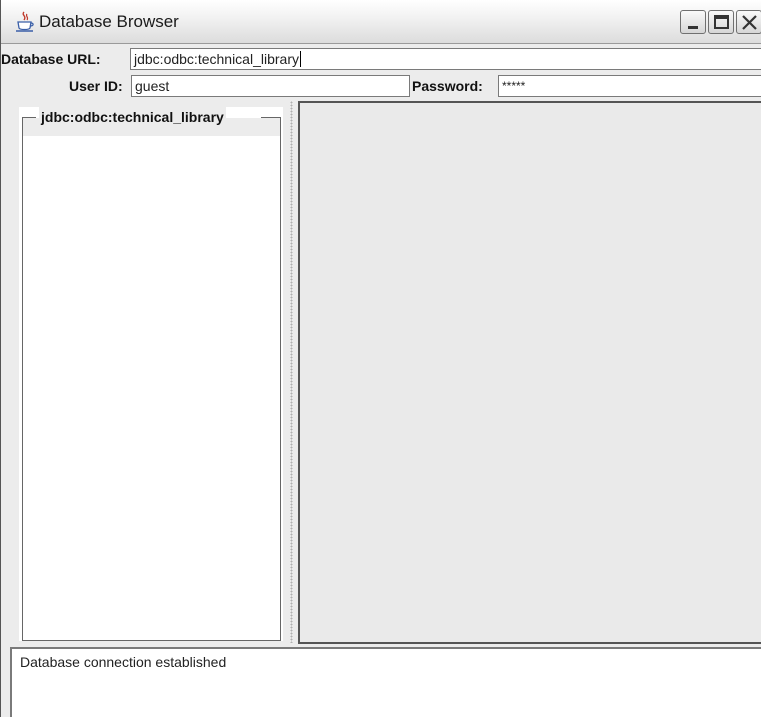 Image resolution: width=761 pixels, height=717 pixels. I want to click on maximize-icon, so click(721, 22).